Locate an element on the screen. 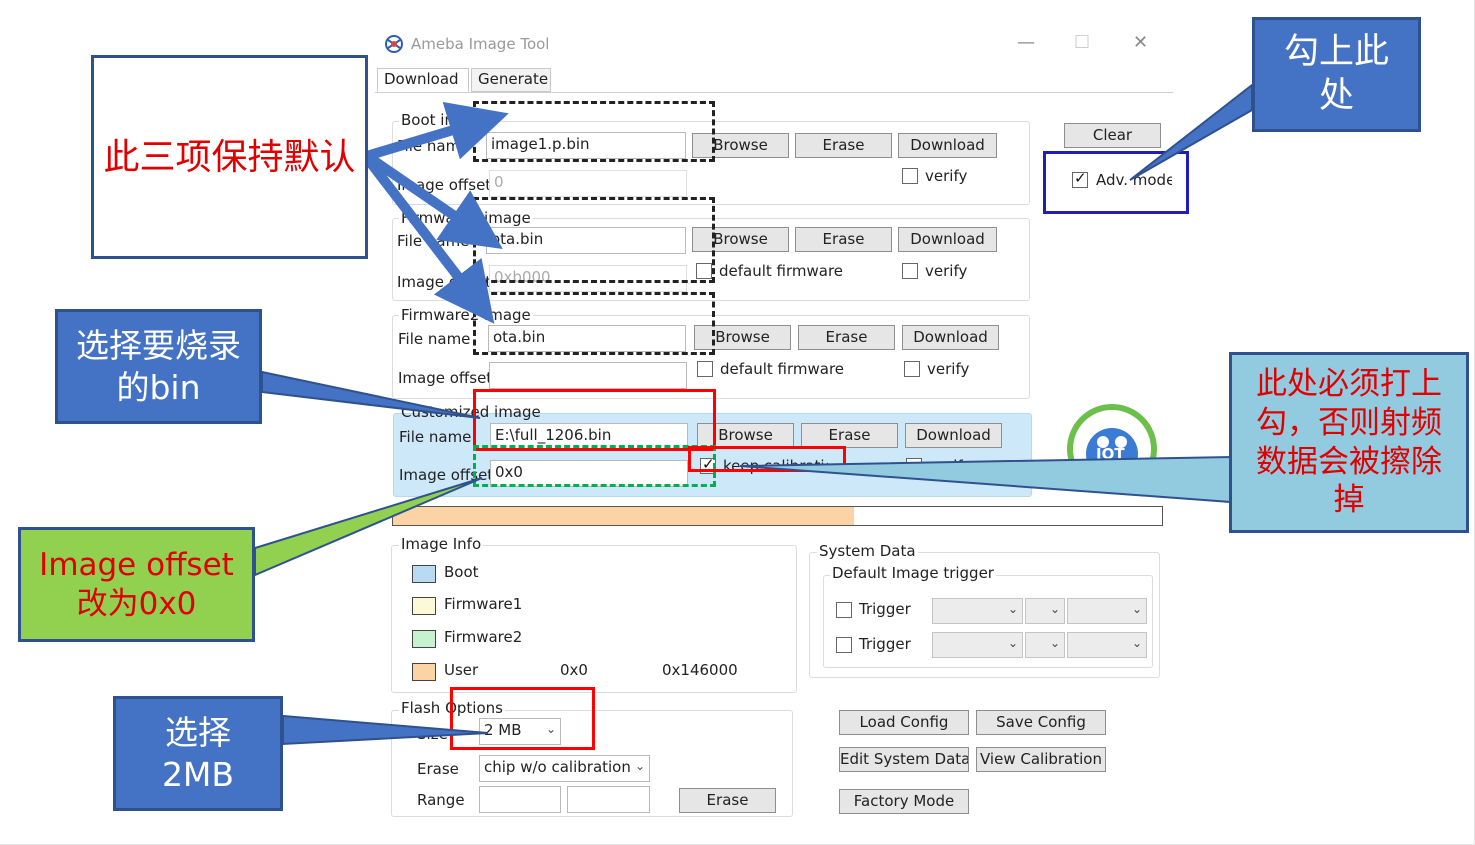 The image size is (1475, 845). callout-offset: Image offset 改为0x0 is located at coordinates (136, 584).